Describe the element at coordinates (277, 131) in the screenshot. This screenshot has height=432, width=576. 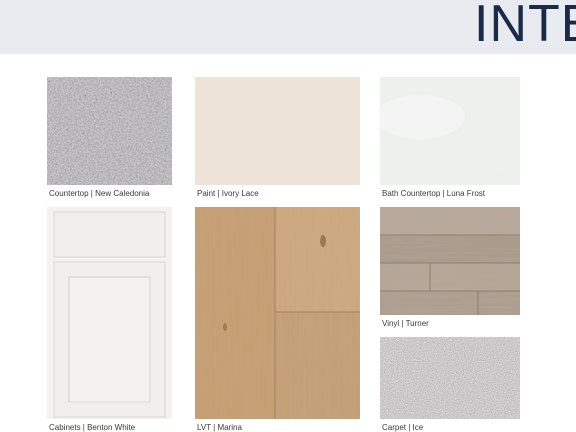
I see `swatch-paint-ivory-lace` at that location.